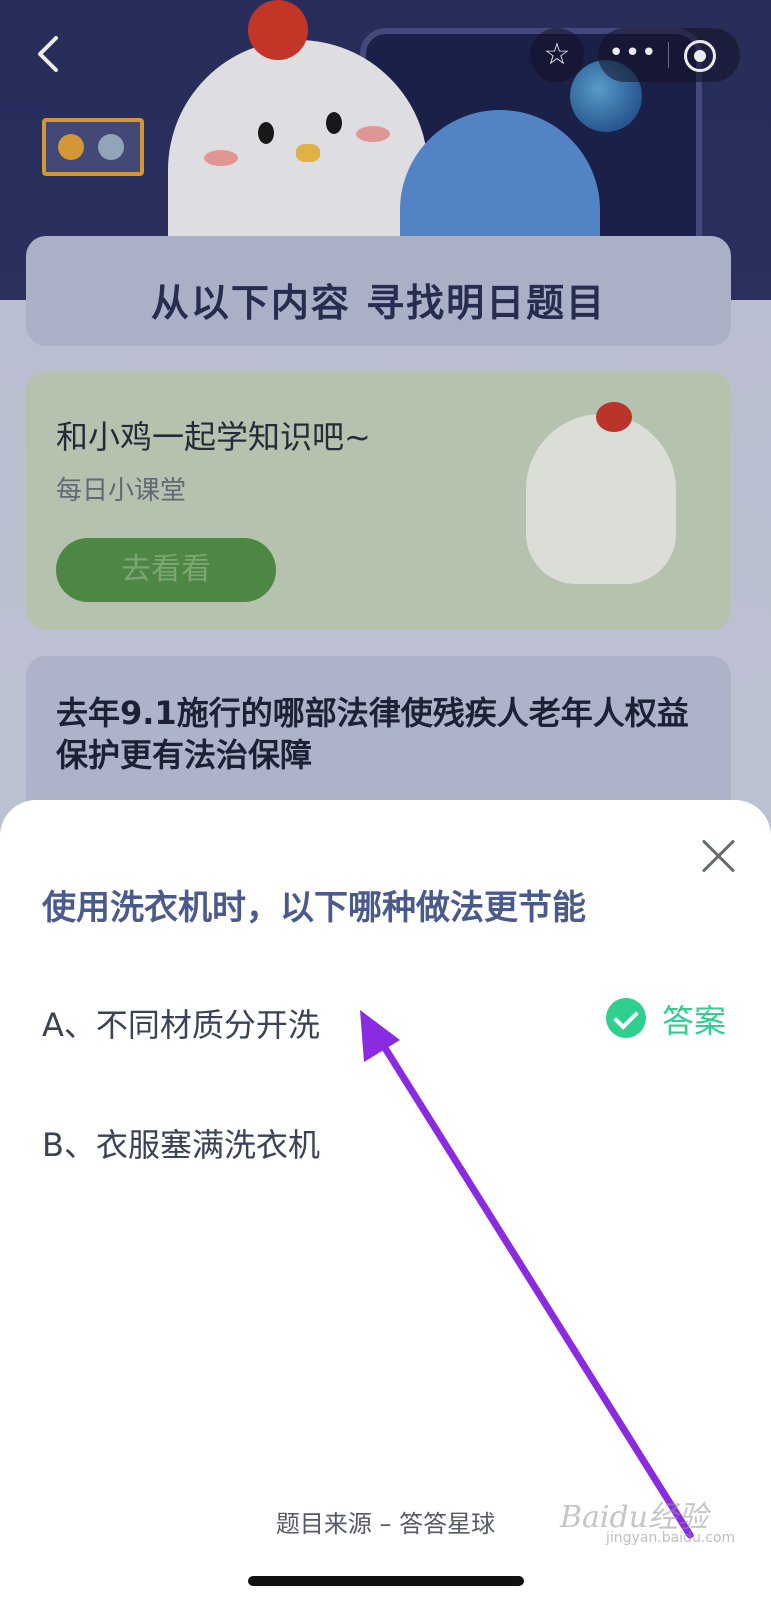 The width and height of the screenshot is (771, 1600). I want to click on watermark-url: jingyan.baidu.com, so click(671, 1538).